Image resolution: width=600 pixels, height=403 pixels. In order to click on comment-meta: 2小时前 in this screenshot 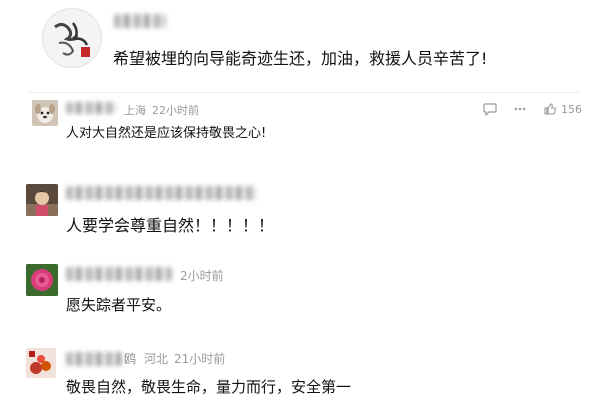, I will do `click(205, 275)`.